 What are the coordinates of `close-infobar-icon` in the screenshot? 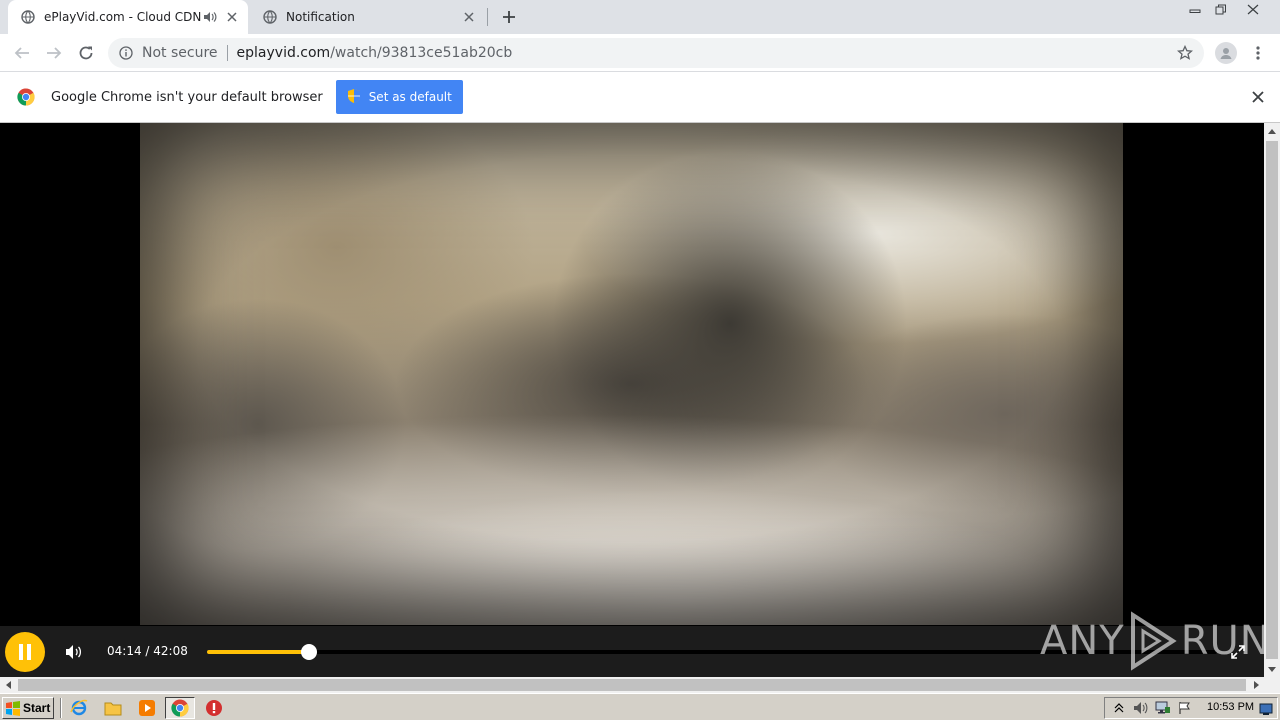 It's located at (1258, 97).